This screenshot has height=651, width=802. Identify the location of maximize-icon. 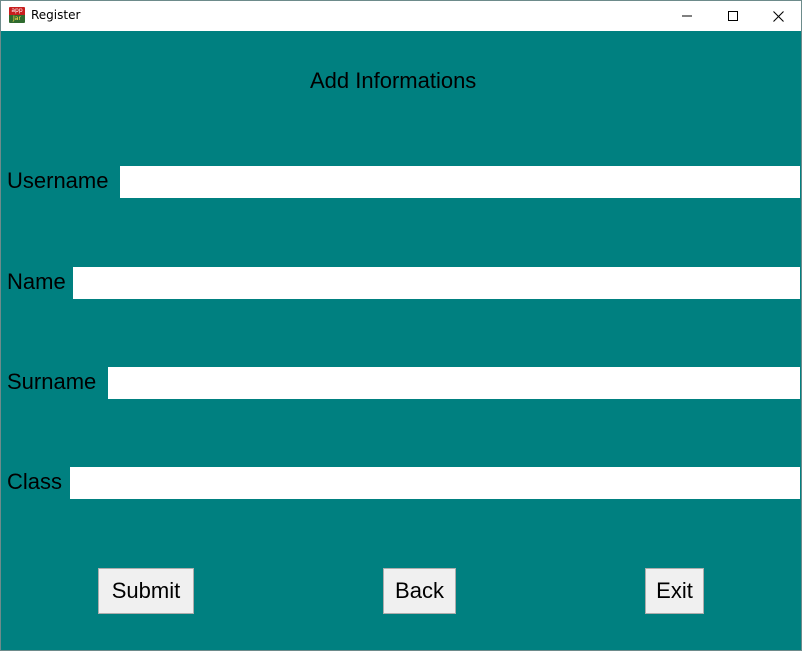
(733, 16).